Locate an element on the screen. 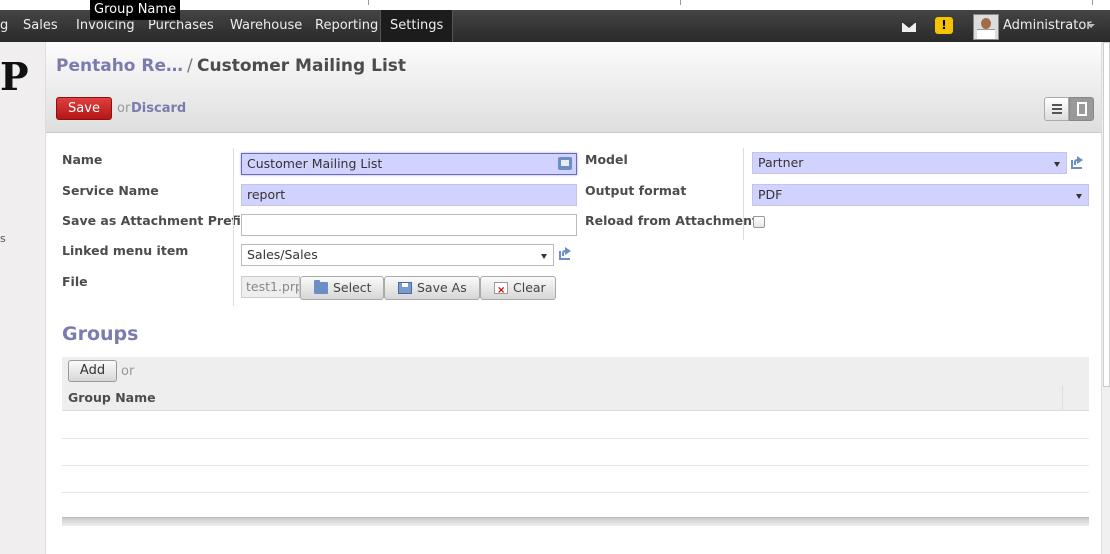  linked-menu-label: Linked menu item is located at coordinates (125, 250).